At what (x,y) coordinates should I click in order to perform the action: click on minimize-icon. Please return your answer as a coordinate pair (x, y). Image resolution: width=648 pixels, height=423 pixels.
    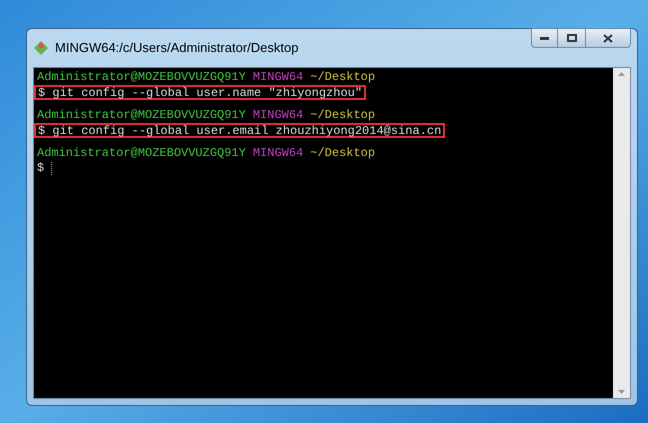
    Looking at the image, I should click on (544, 38).